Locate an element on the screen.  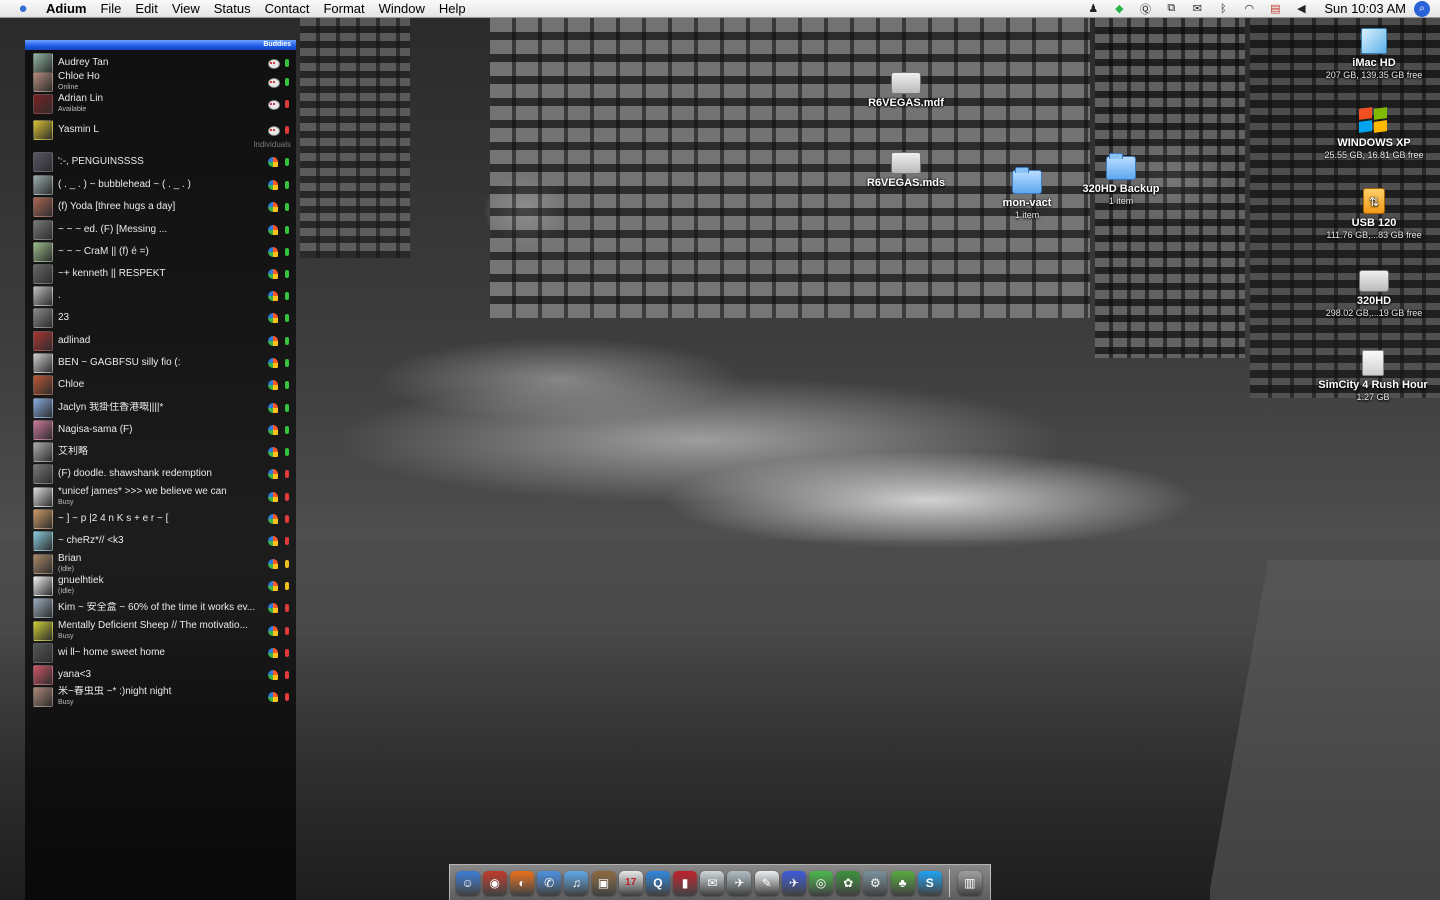
finder-icon: ☺ is located at coordinates (467, 882).